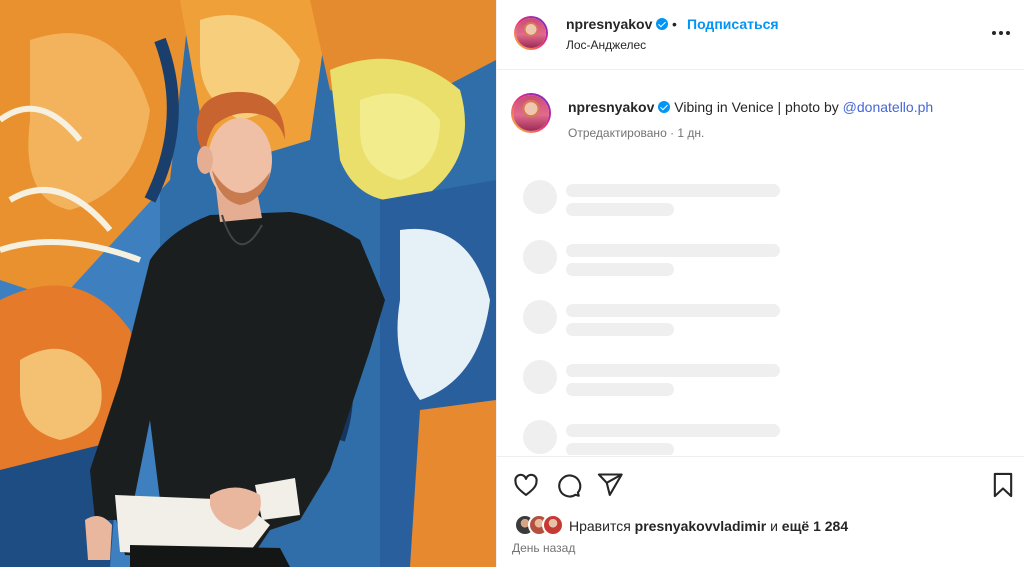 The height and width of the screenshot is (567, 1024). I want to click on send-icon, so click(610, 485).